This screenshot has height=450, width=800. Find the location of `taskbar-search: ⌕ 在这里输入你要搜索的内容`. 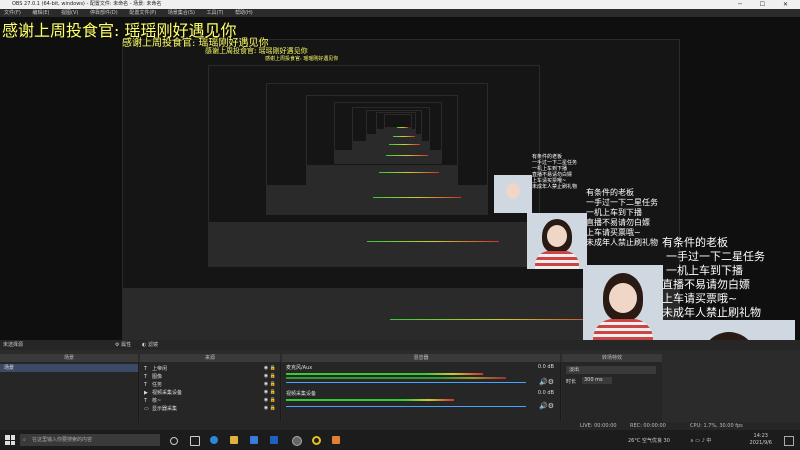

taskbar-search: ⌕ 在这里输入你要搜索的内容 is located at coordinates (90, 440).